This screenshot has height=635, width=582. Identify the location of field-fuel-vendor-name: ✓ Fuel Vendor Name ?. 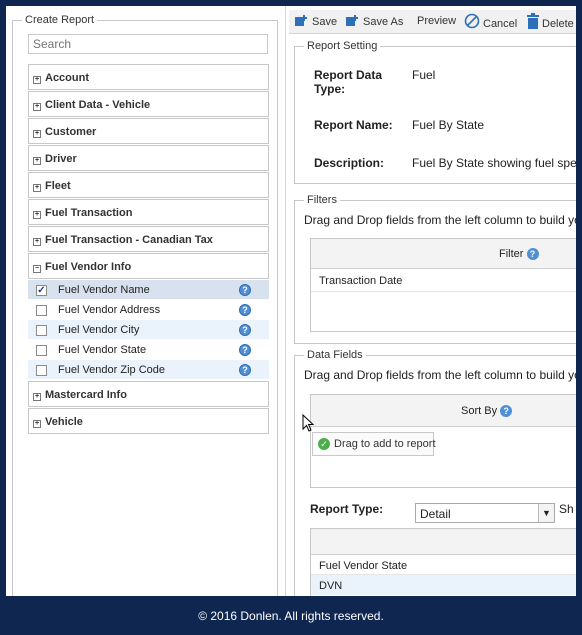
(148, 290).